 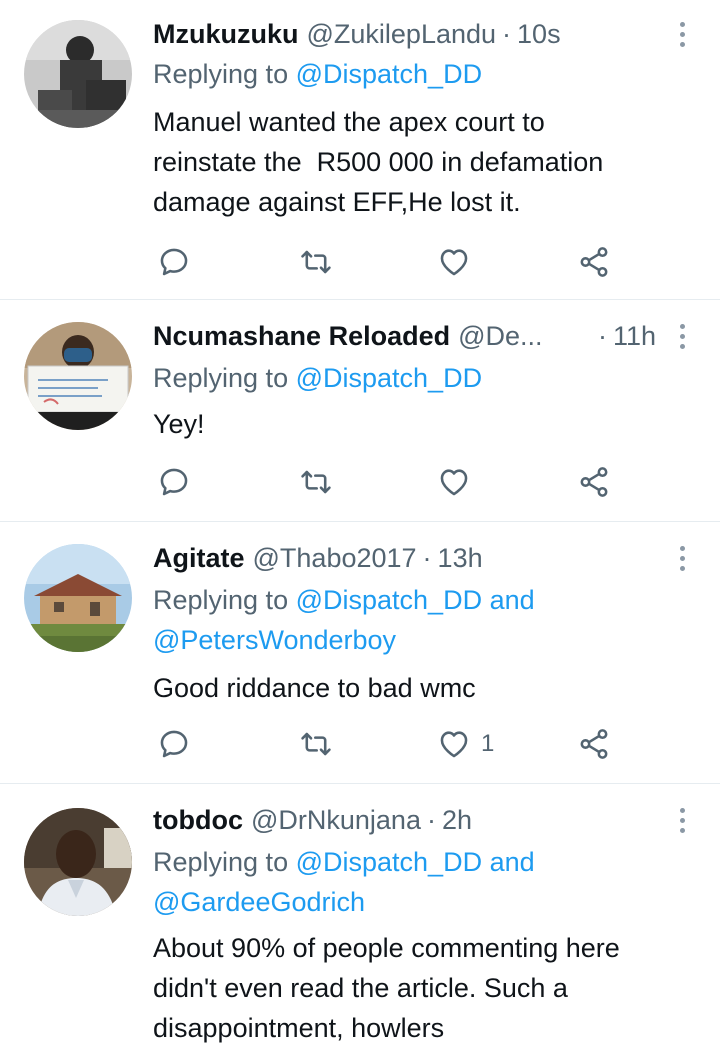 What do you see at coordinates (634, 336) in the screenshot?
I see `timestamp: 11h` at bounding box center [634, 336].